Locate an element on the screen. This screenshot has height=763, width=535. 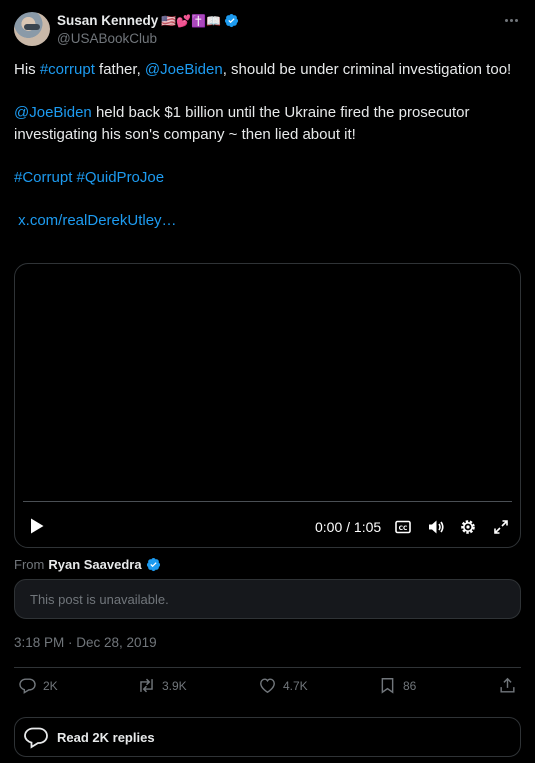
text-segment: His is located at coordinates (27, 69).